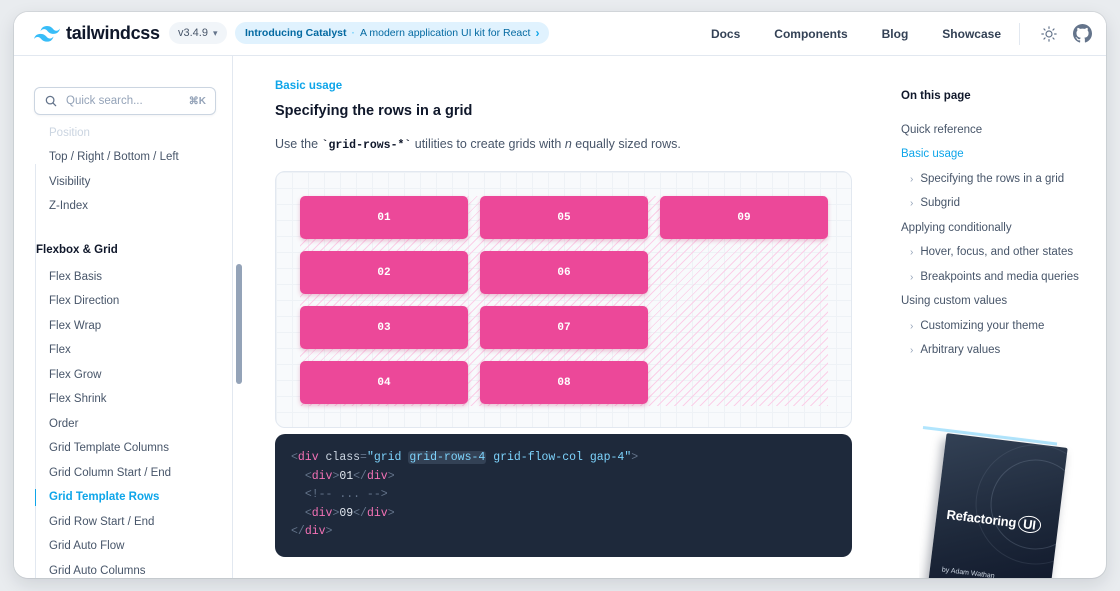 This screenshot has height=591, width=1120. What do you see at coordinates (932, 154) in the screenshot?
I see `toc-item-basic-usage: Basic usage` at bounding box center [932, 154].